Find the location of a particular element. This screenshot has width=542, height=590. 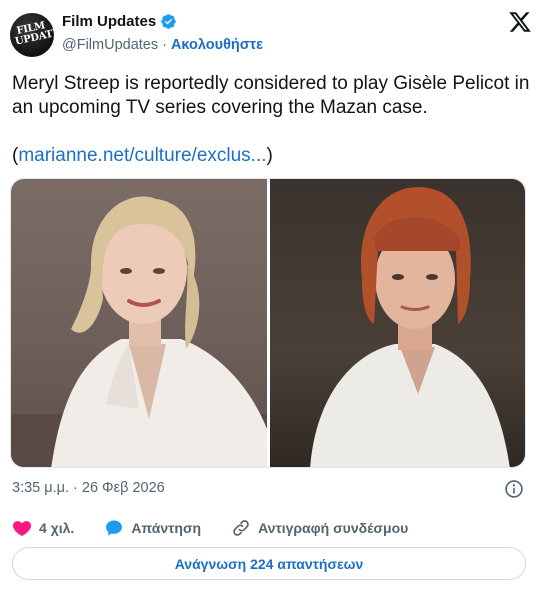

tweet-link-line: (marianne.net/culture/exclus...) is located at coordinates (142, 156).